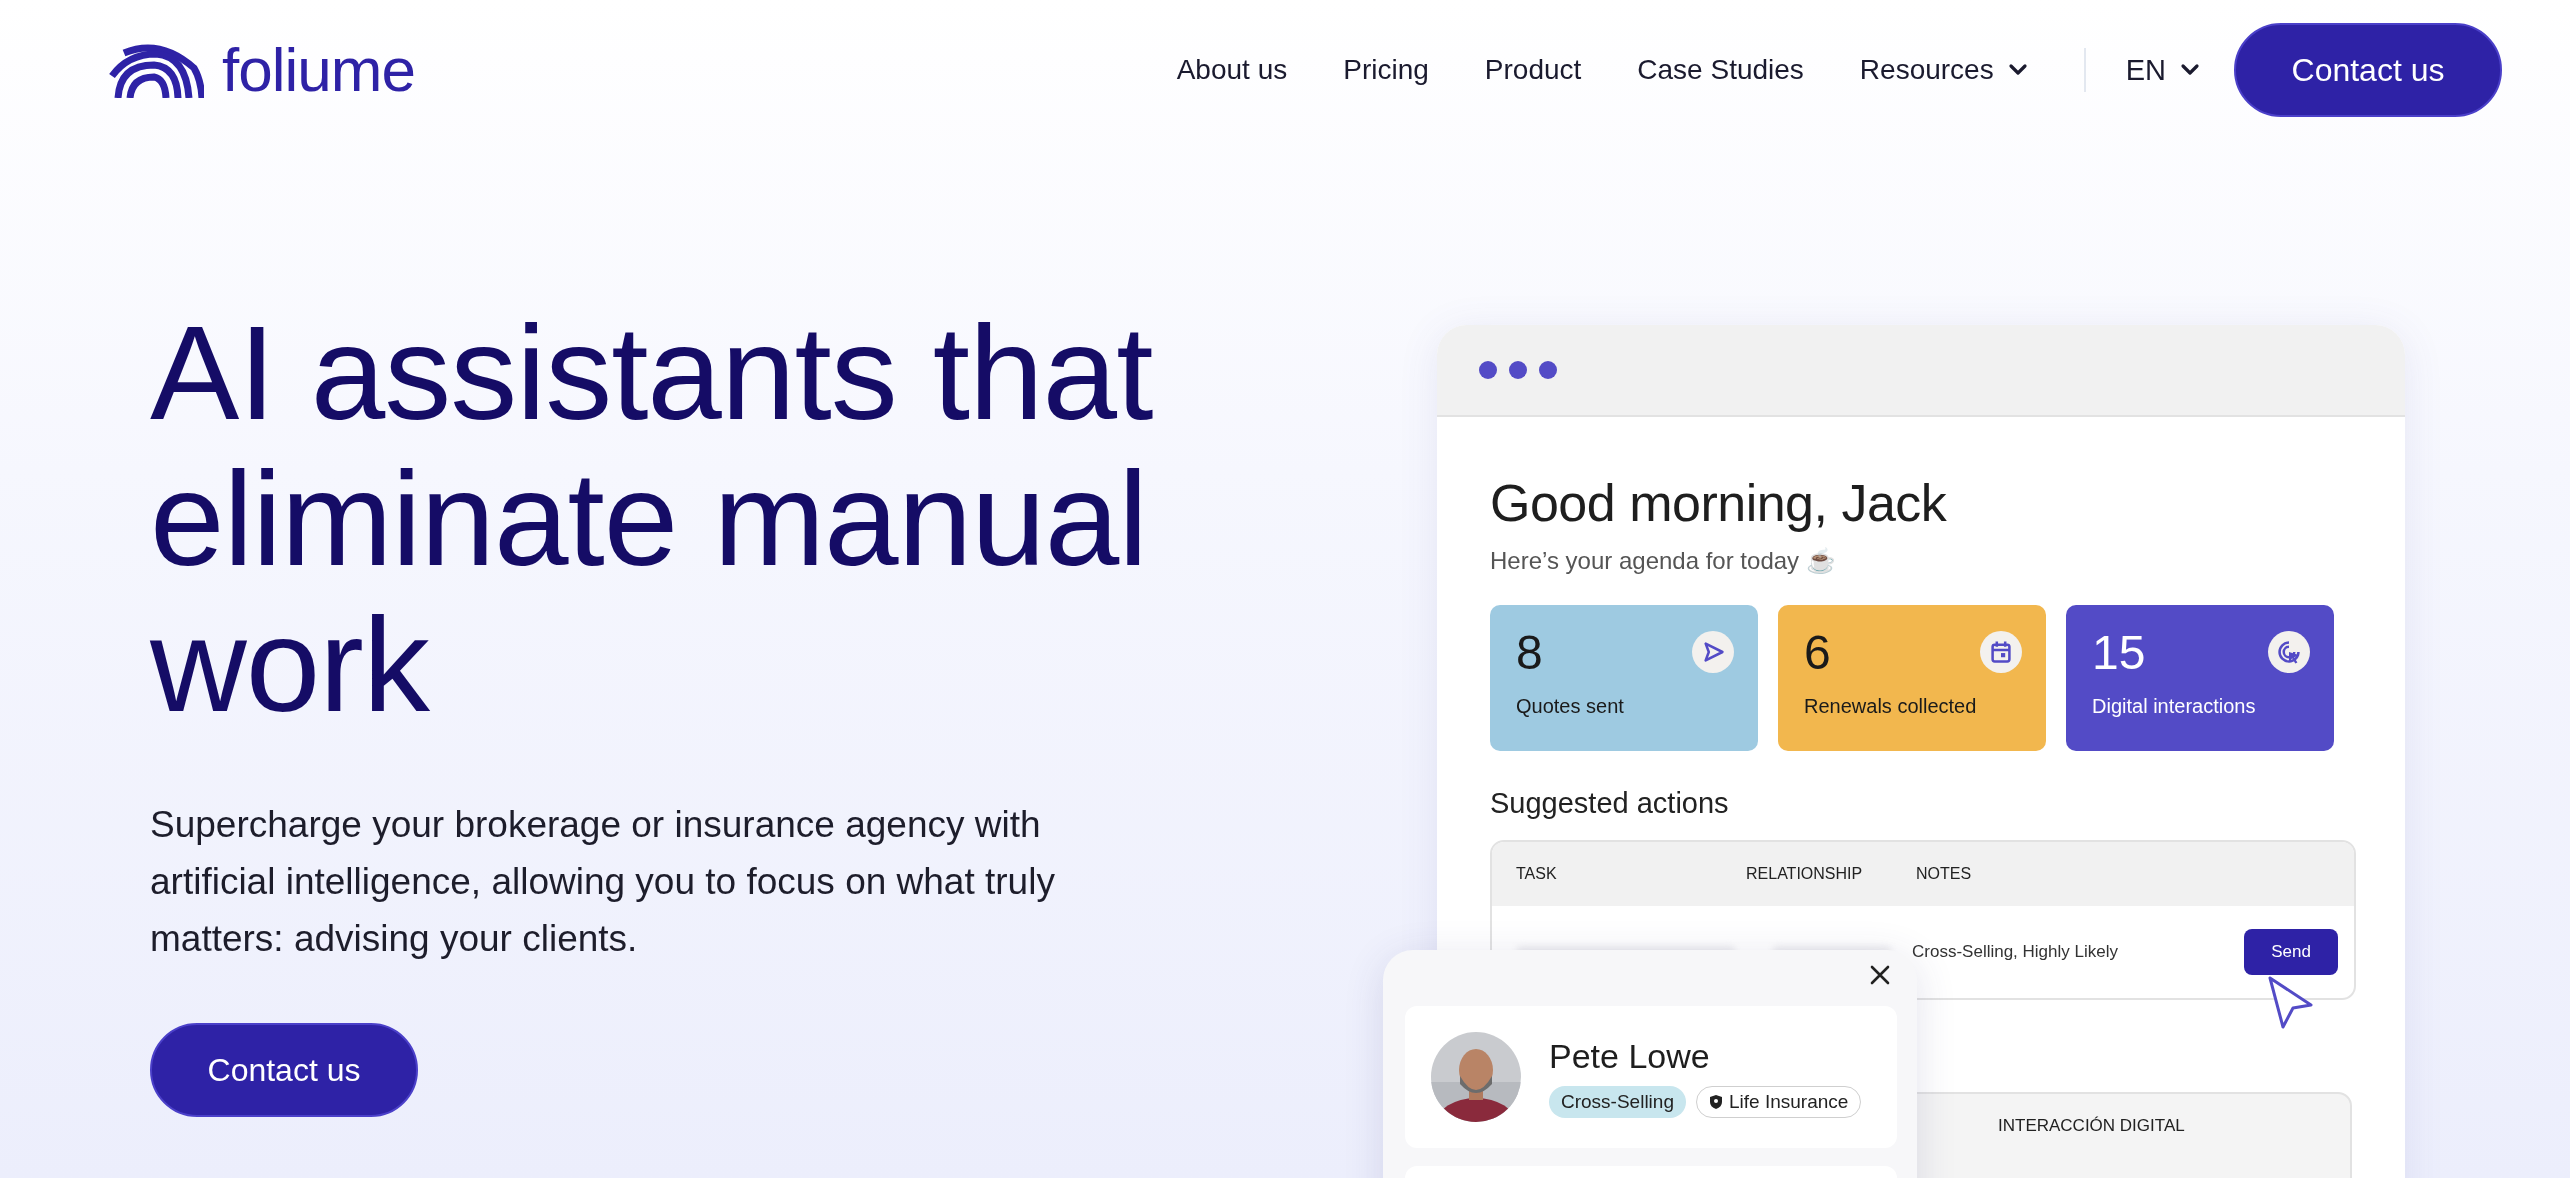 The image size is (2570, 1178). I want to click on logo-wordmark: foliume, so click(318, 70).